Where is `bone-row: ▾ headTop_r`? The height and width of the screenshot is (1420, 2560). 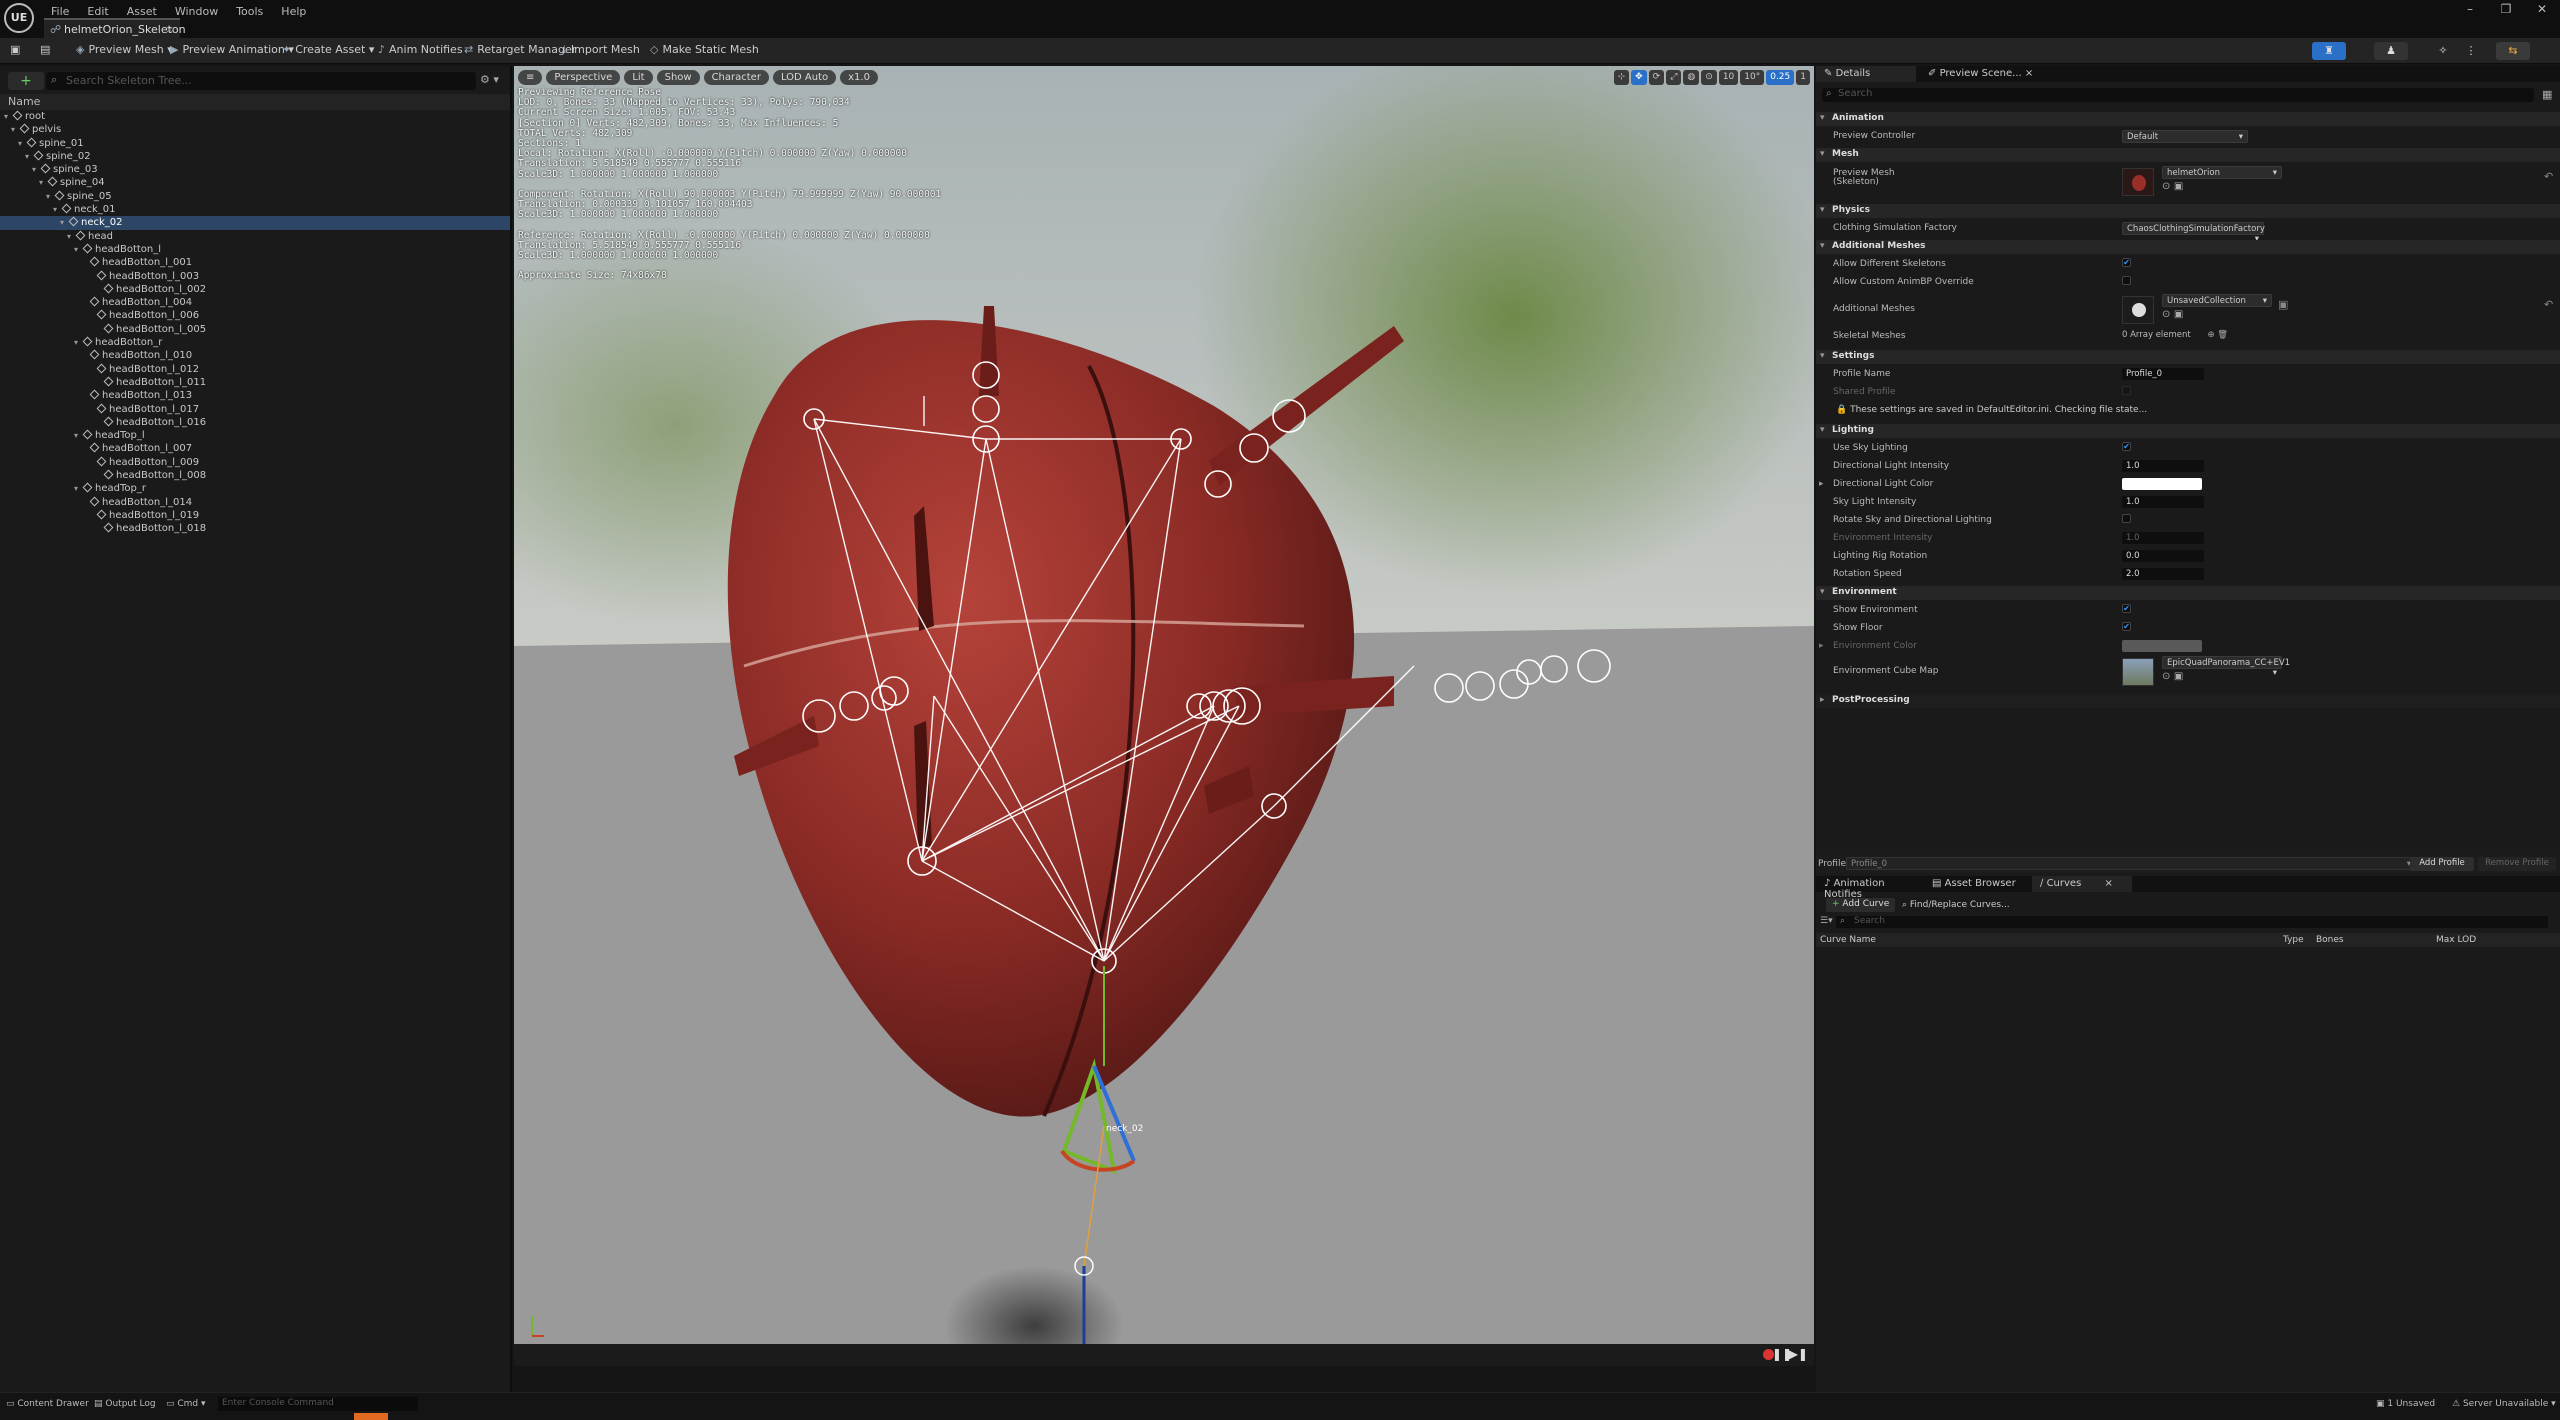 bone-row: ▾ headTop_r is located at coordinates (255, 488).